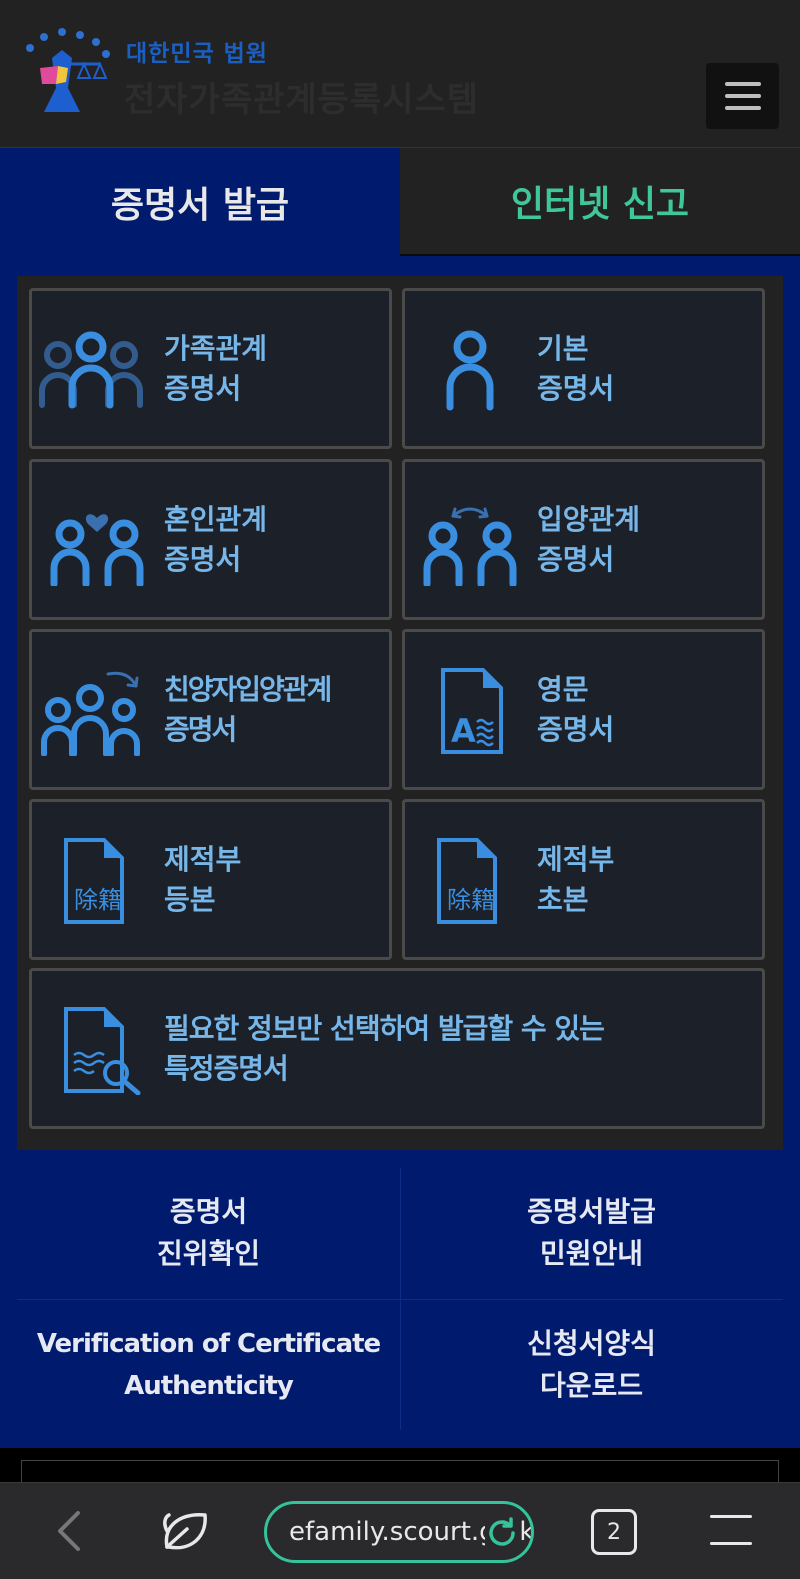 The height and width of the screenshot is (1579, 800). I want to click on card-label: 혼인관계 증명서, so click(216, 539).